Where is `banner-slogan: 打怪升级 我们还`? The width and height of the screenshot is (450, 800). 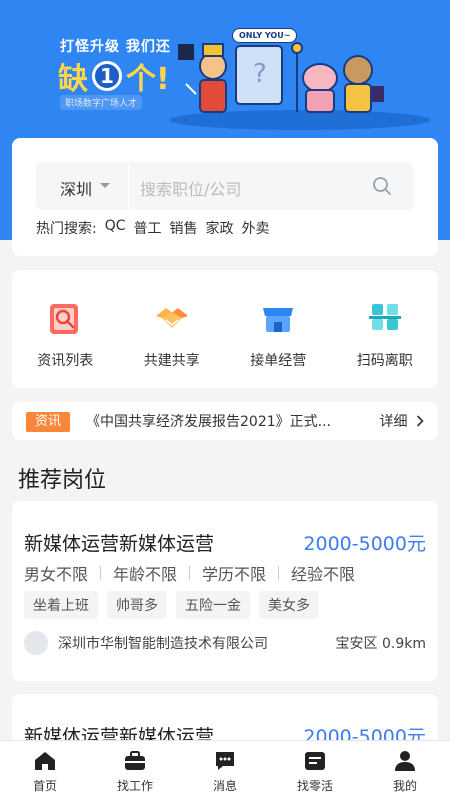
banner-slogan: 打怪升级 我们还 is located at coordinates (115, 47).